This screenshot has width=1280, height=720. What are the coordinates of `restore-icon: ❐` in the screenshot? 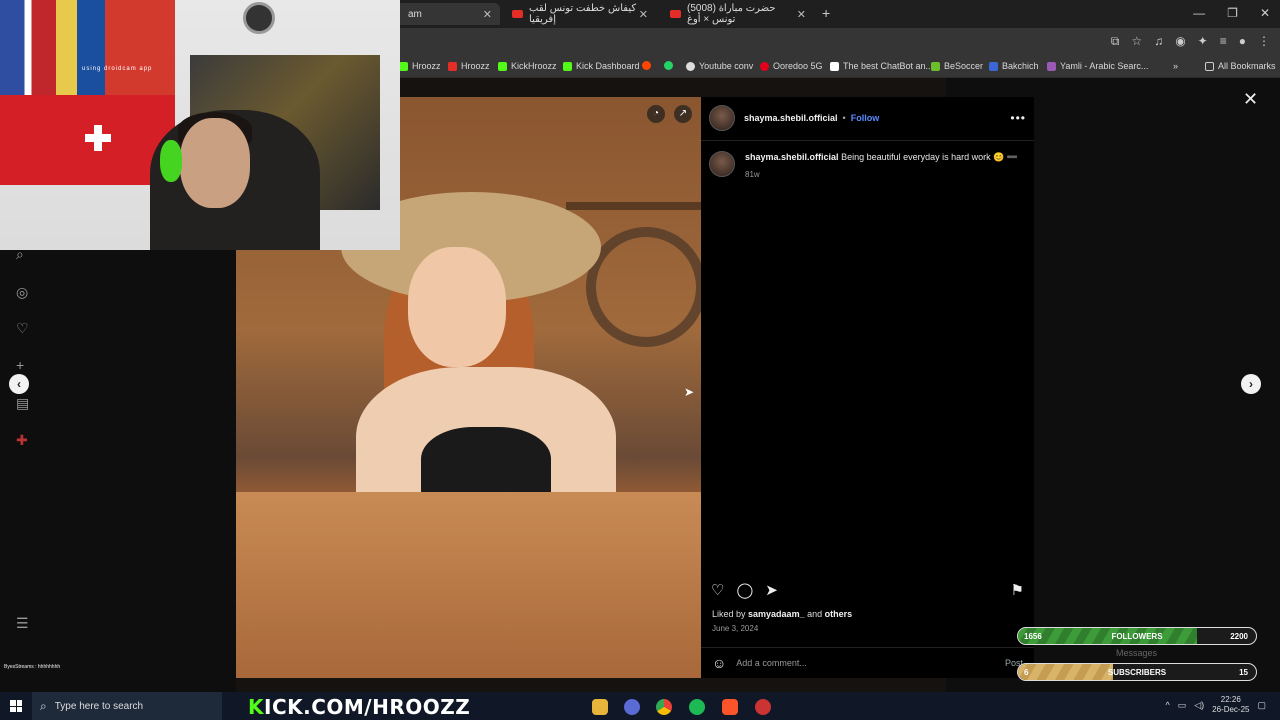 It's located at (1232, 13).